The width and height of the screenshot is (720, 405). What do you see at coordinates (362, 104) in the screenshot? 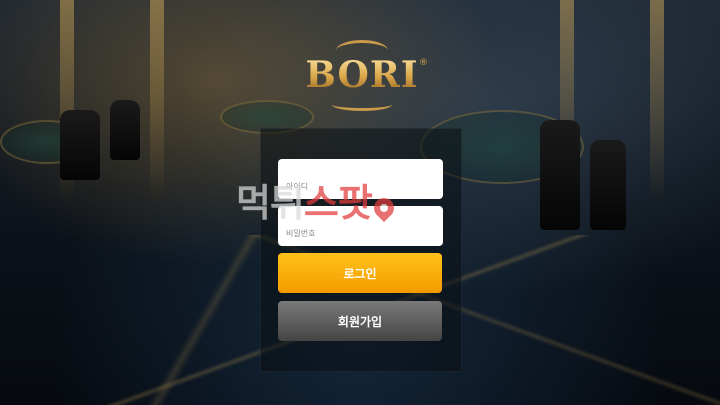
I see `logo-flourish-ornament` at bounding box center [362, 104].